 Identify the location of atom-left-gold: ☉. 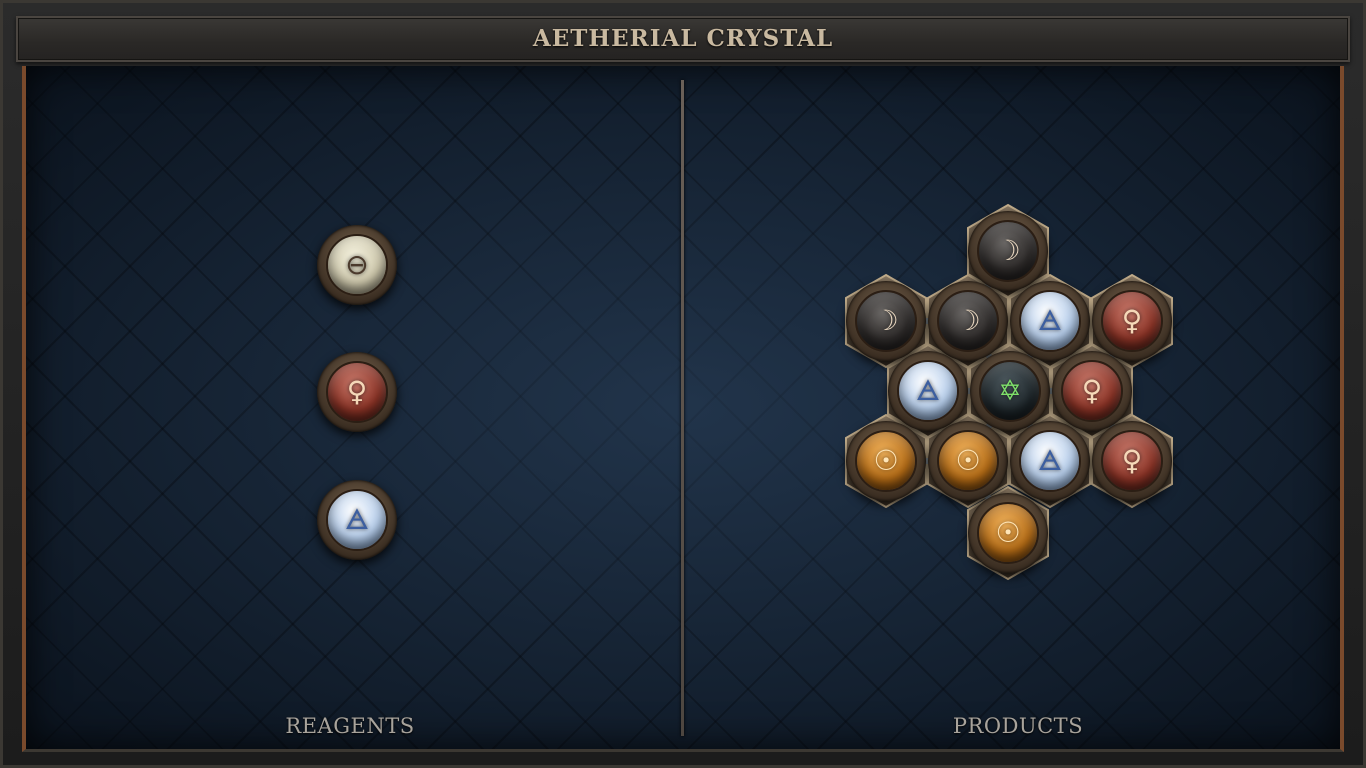
(886, 461).